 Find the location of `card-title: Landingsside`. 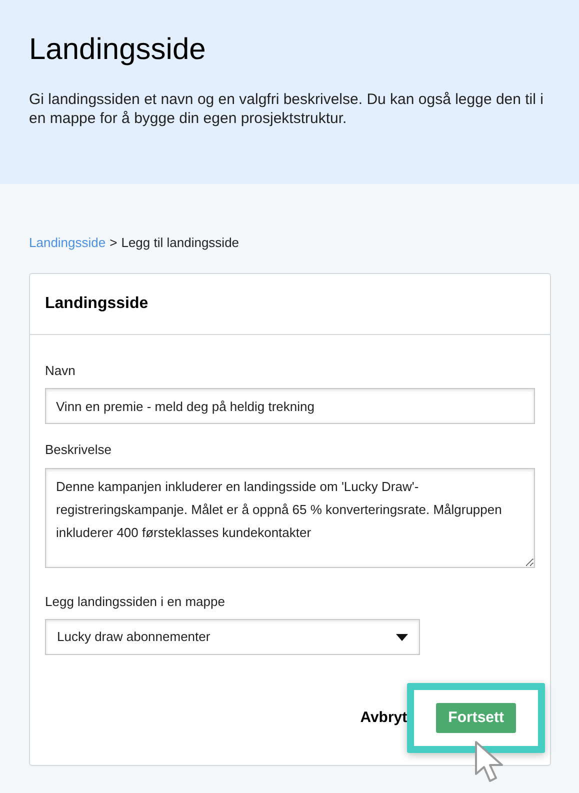

card-title: Landingsside is located at coordinates (96, 304).